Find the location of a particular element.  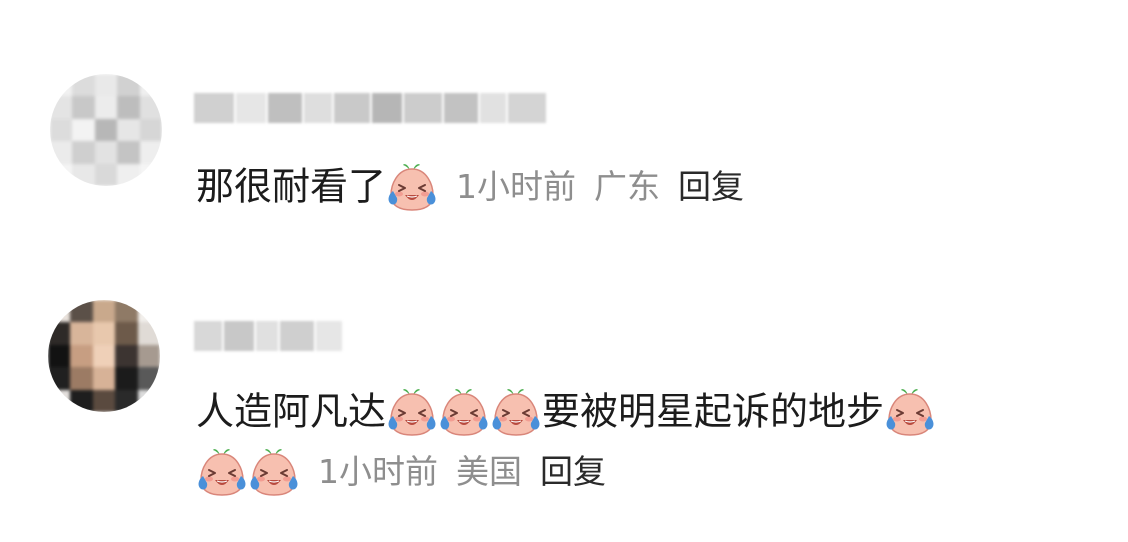

comment-meta-line: 1小时前 美国 回复 is located at coordinates (401, 470).